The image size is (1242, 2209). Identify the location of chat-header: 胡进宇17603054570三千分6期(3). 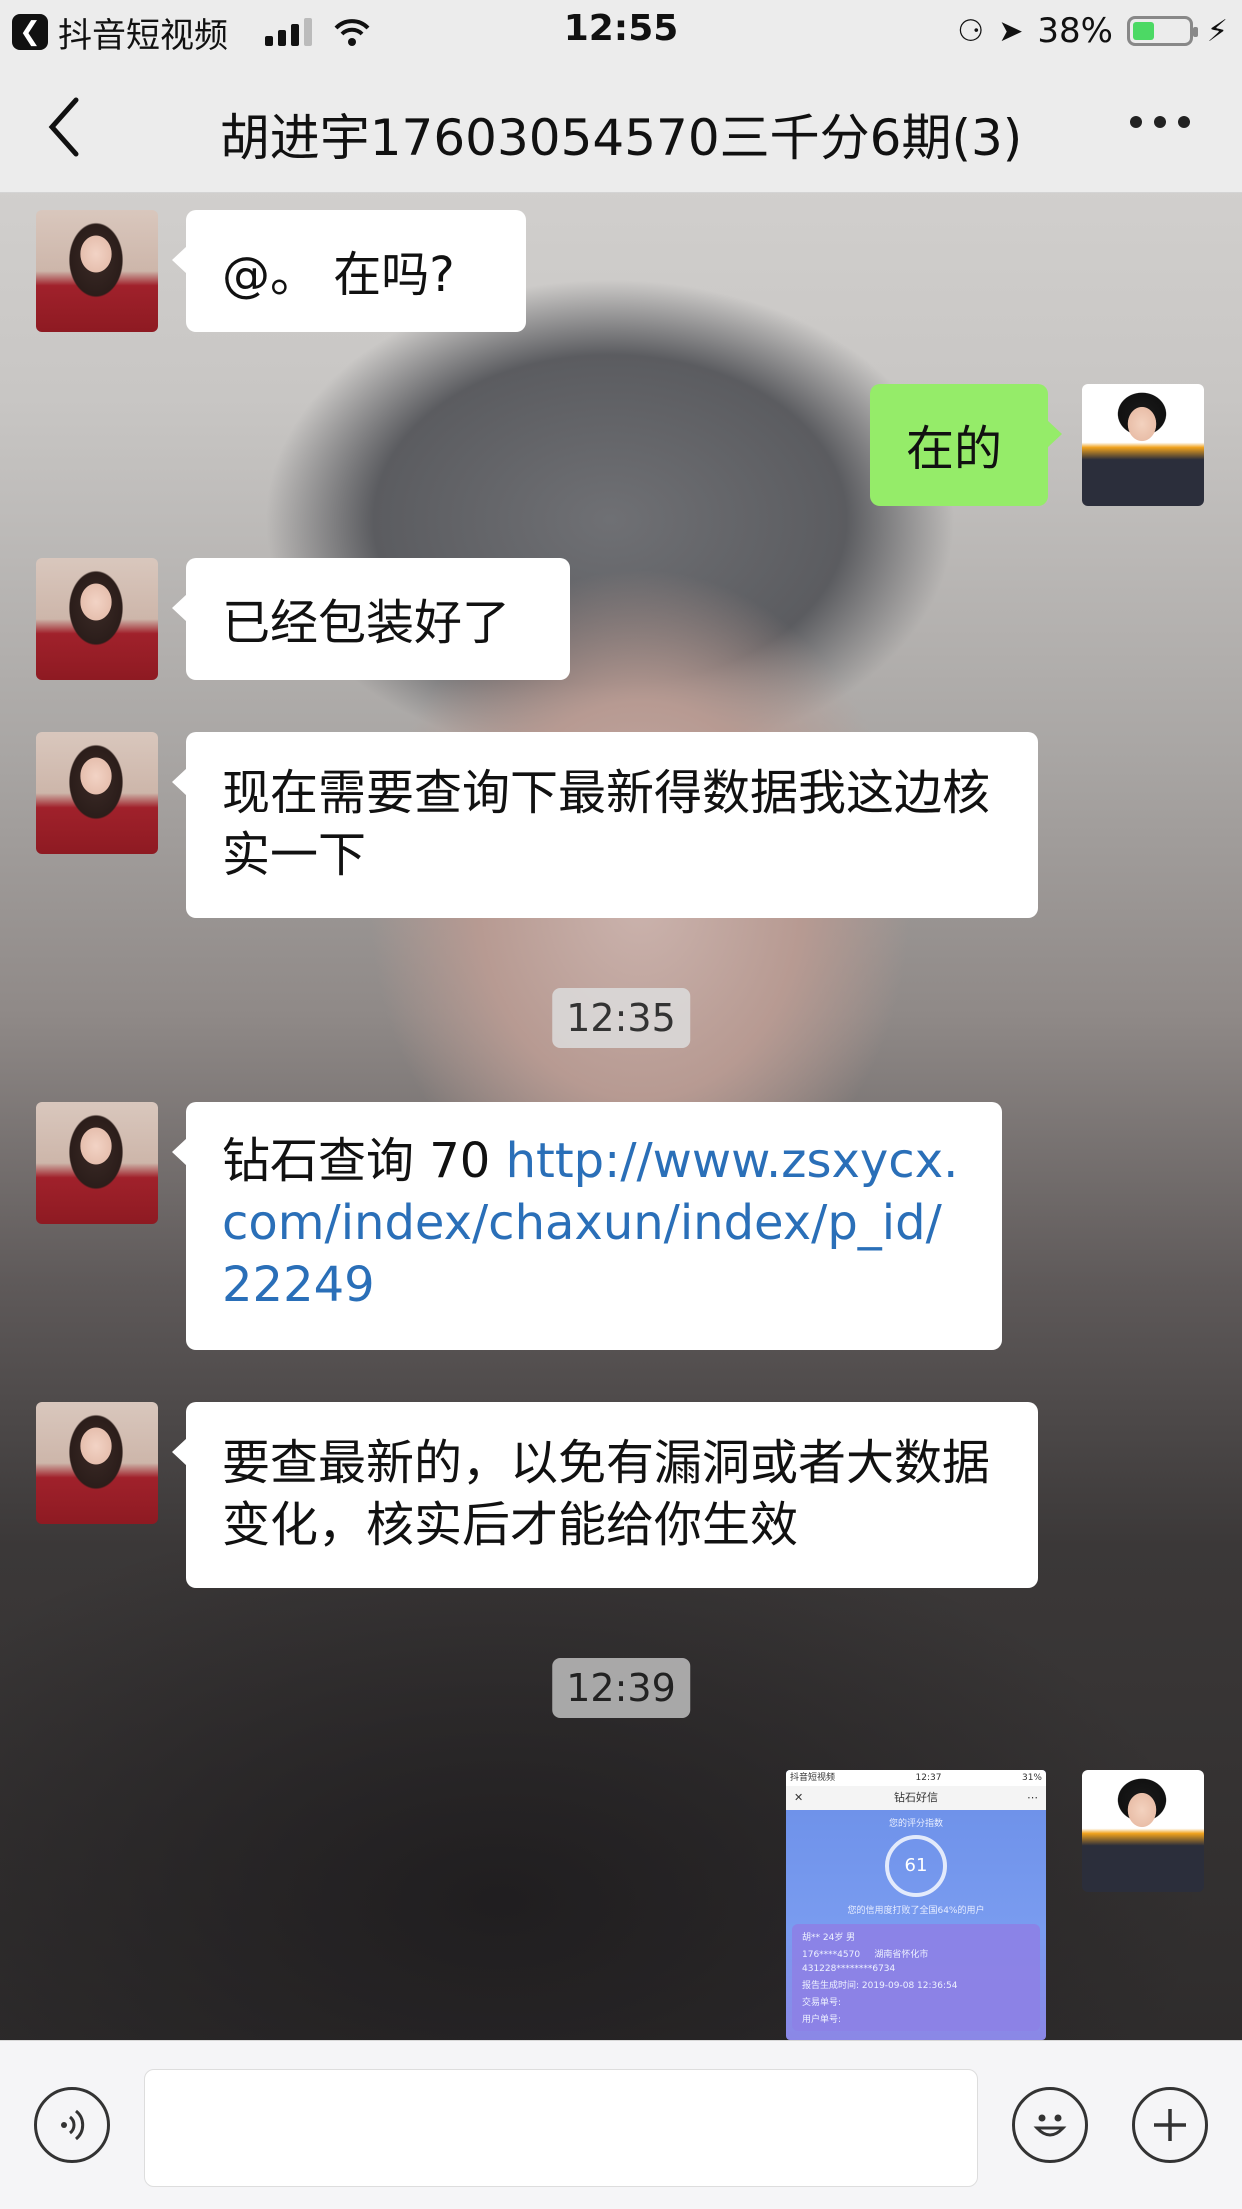
(621, 127).